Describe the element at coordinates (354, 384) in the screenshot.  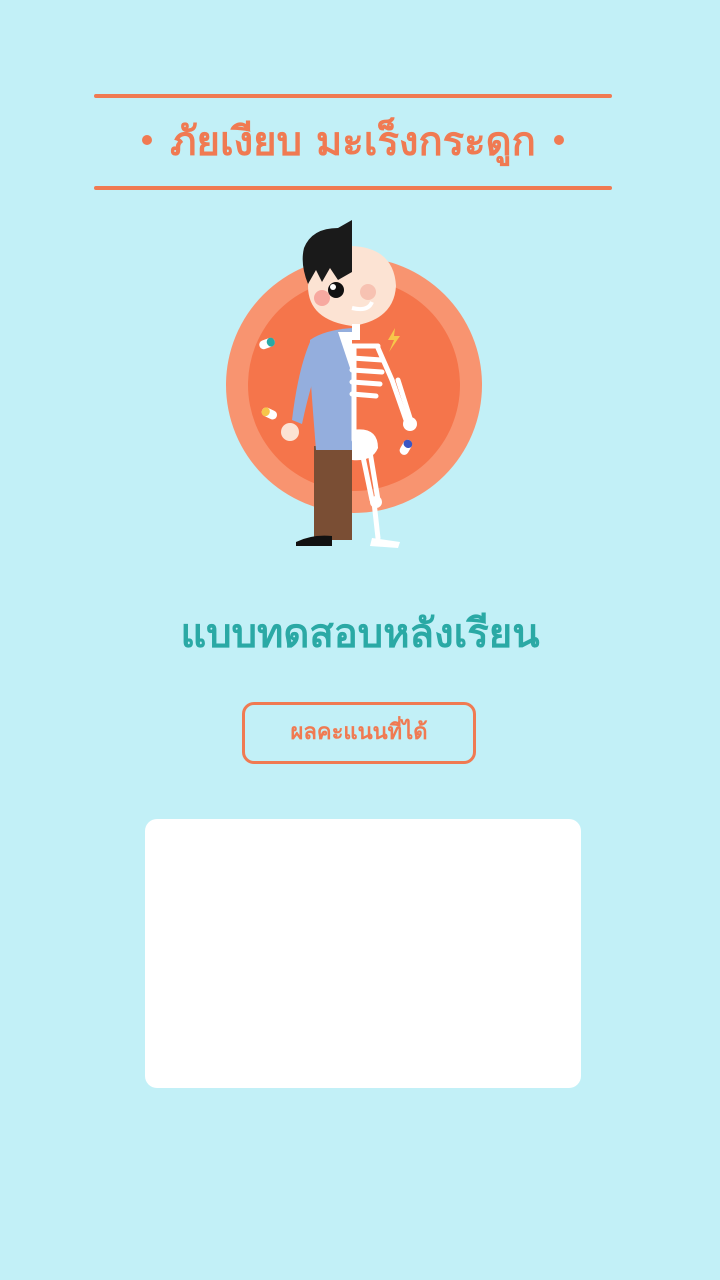
I see `skeleton-human-icon` at that location.